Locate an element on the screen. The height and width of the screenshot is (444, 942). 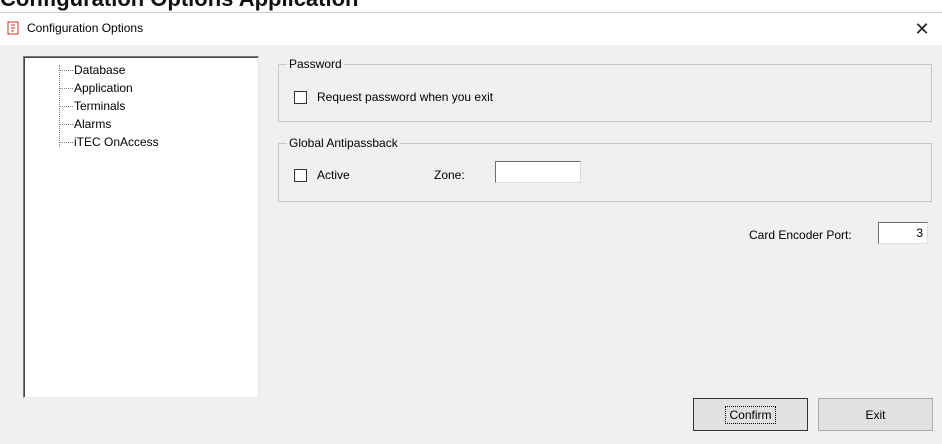
zone-label: Zone: is located at coordinates (449, 175).